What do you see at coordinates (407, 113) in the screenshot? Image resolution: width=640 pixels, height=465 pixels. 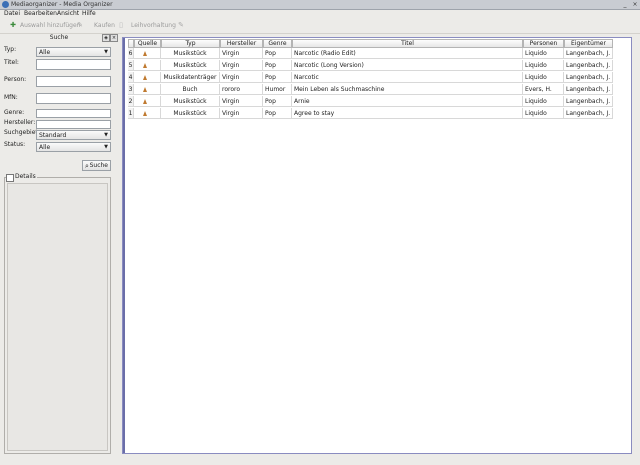 I see `titel-cell: Agree to stay` at bounding box center [407, 113].